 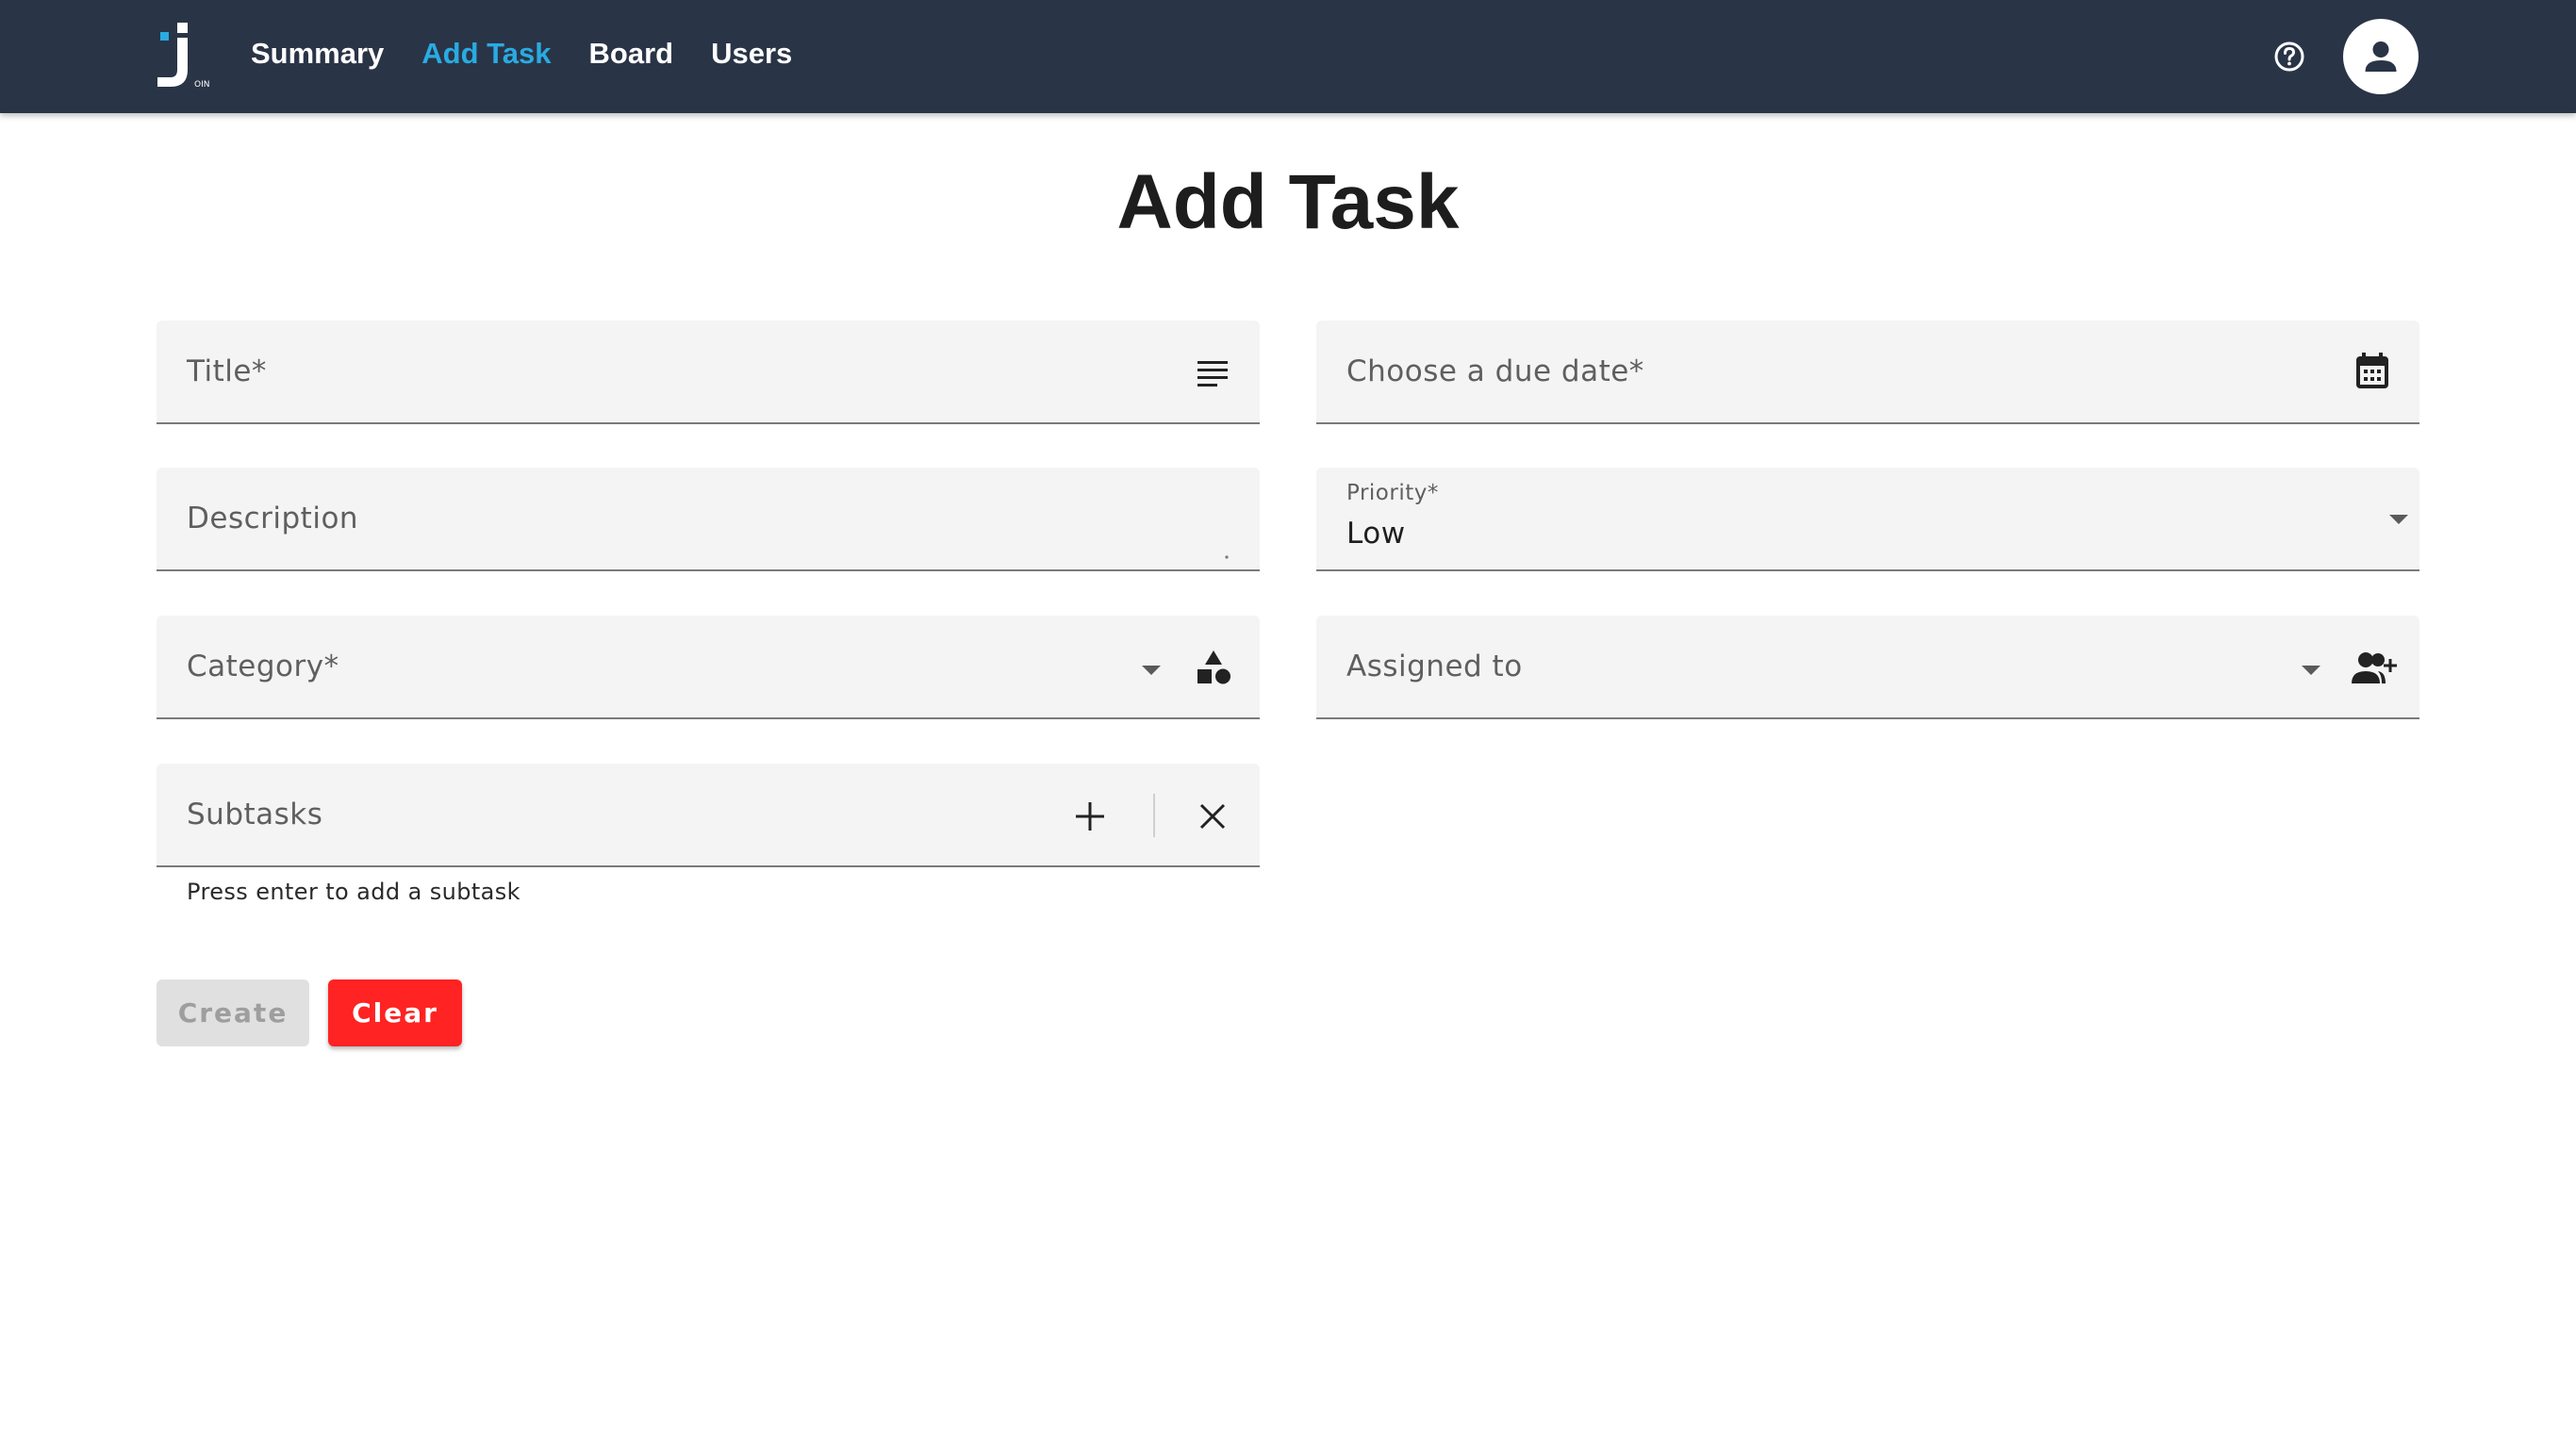 What do you see at coordinates (1213, 667) in the screenshot?
I see `category-icon` at bounding box center [1213, 667].